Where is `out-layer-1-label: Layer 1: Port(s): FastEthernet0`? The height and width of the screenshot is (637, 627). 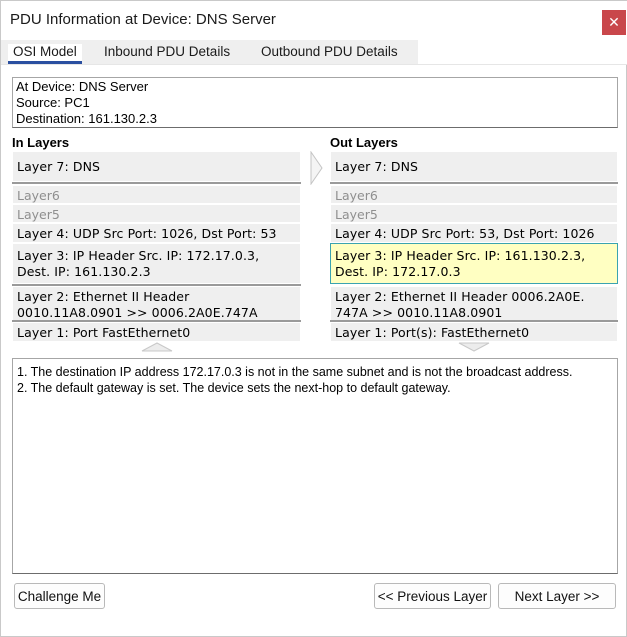 out-layer-1-label: Layer 1: Port(s): FastEthernet0 is located at coordinates (432, 332).